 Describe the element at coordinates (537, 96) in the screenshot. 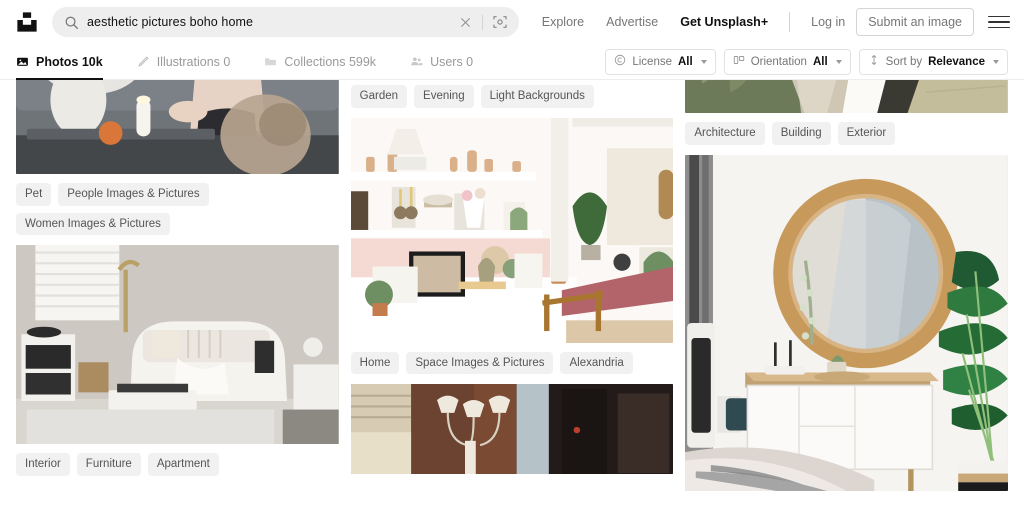

I see `tag-chip: Light Backgrounds` at that location.